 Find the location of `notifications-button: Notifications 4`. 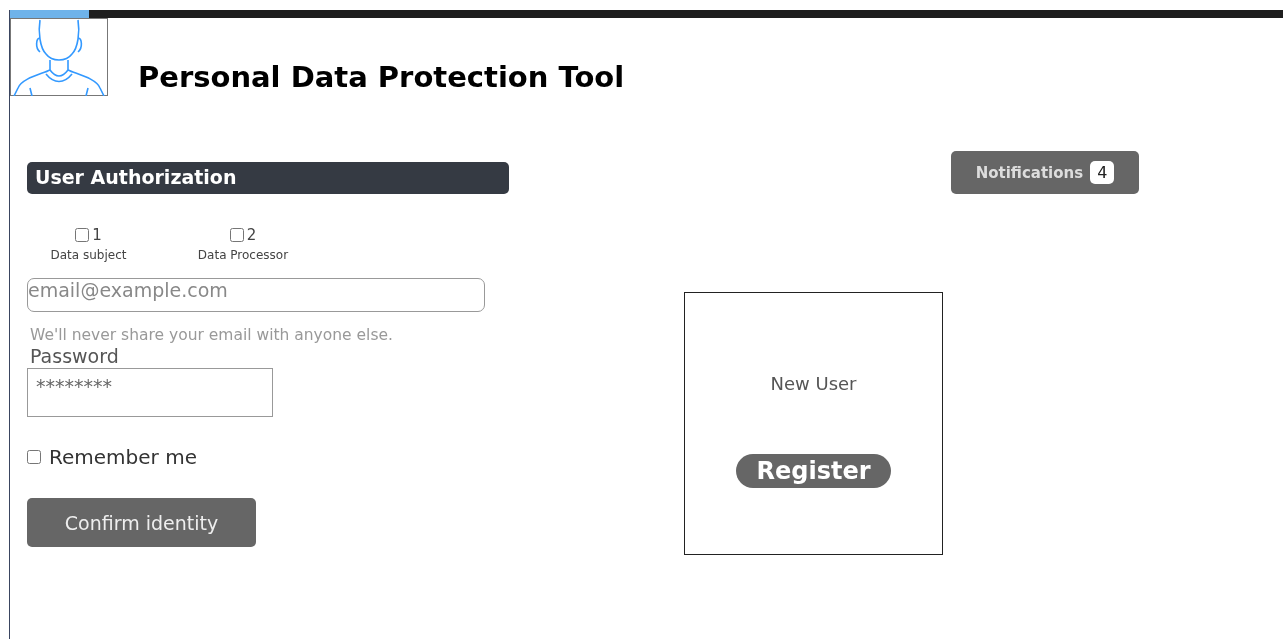

notifications-button: Notifications 4 is located at coordinates (1045, 172).